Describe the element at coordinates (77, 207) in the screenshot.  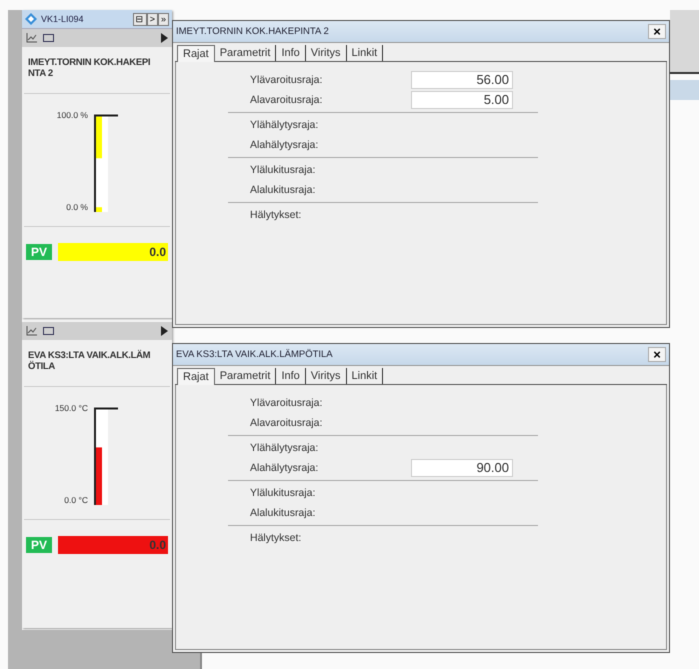
I see `scale-label: 0.0 %` at that location.